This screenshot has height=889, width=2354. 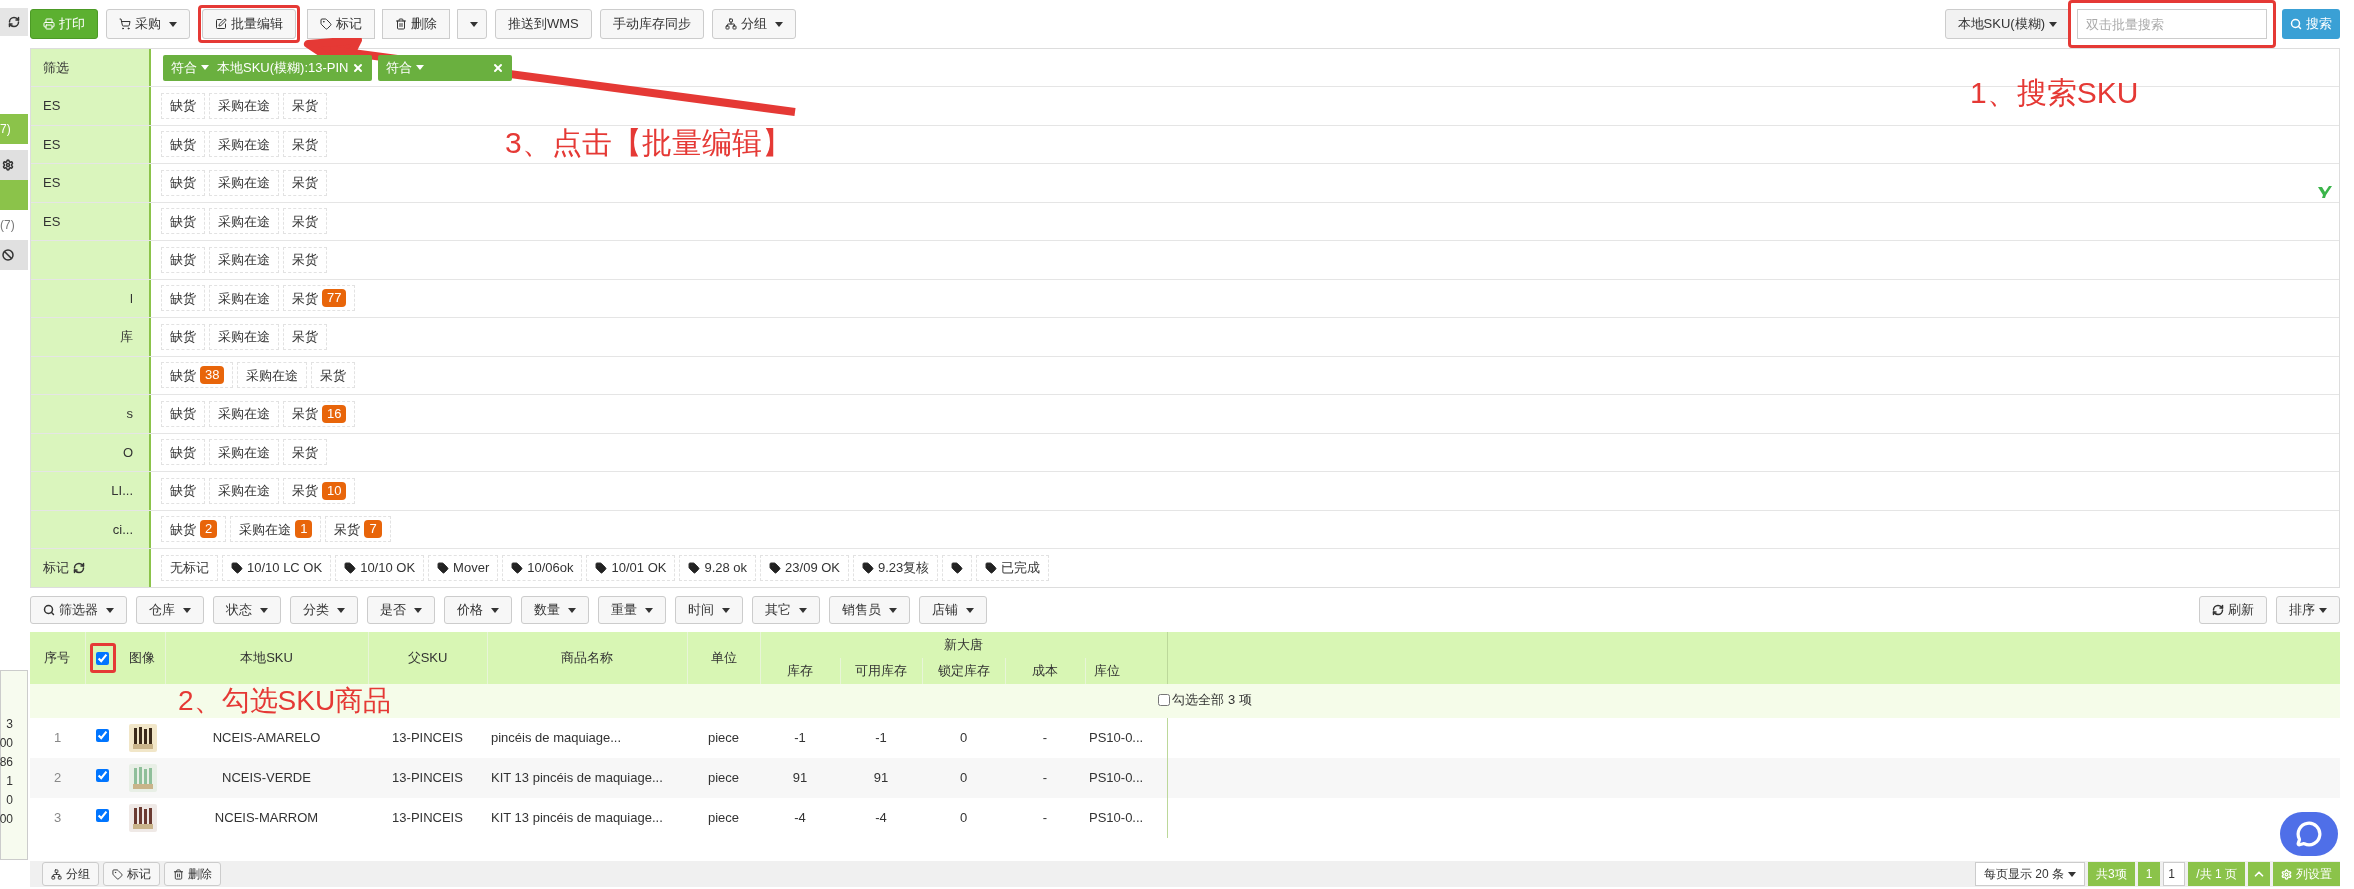 What do you see at coordinates (79, 568) in the screenshot?
I see `refresh-icon` at bounding box center [79, 568].